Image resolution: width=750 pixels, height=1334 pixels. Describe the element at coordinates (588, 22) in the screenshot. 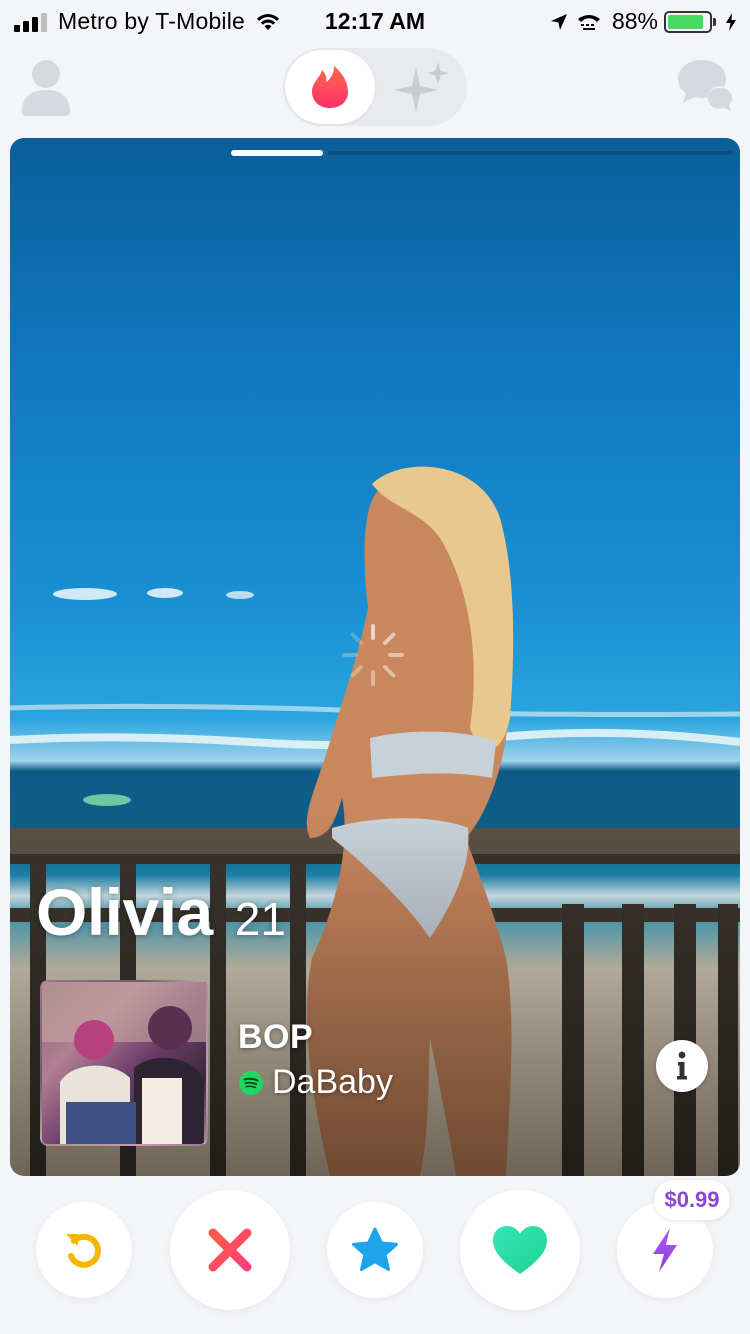

I see `tty-icon` at that location.